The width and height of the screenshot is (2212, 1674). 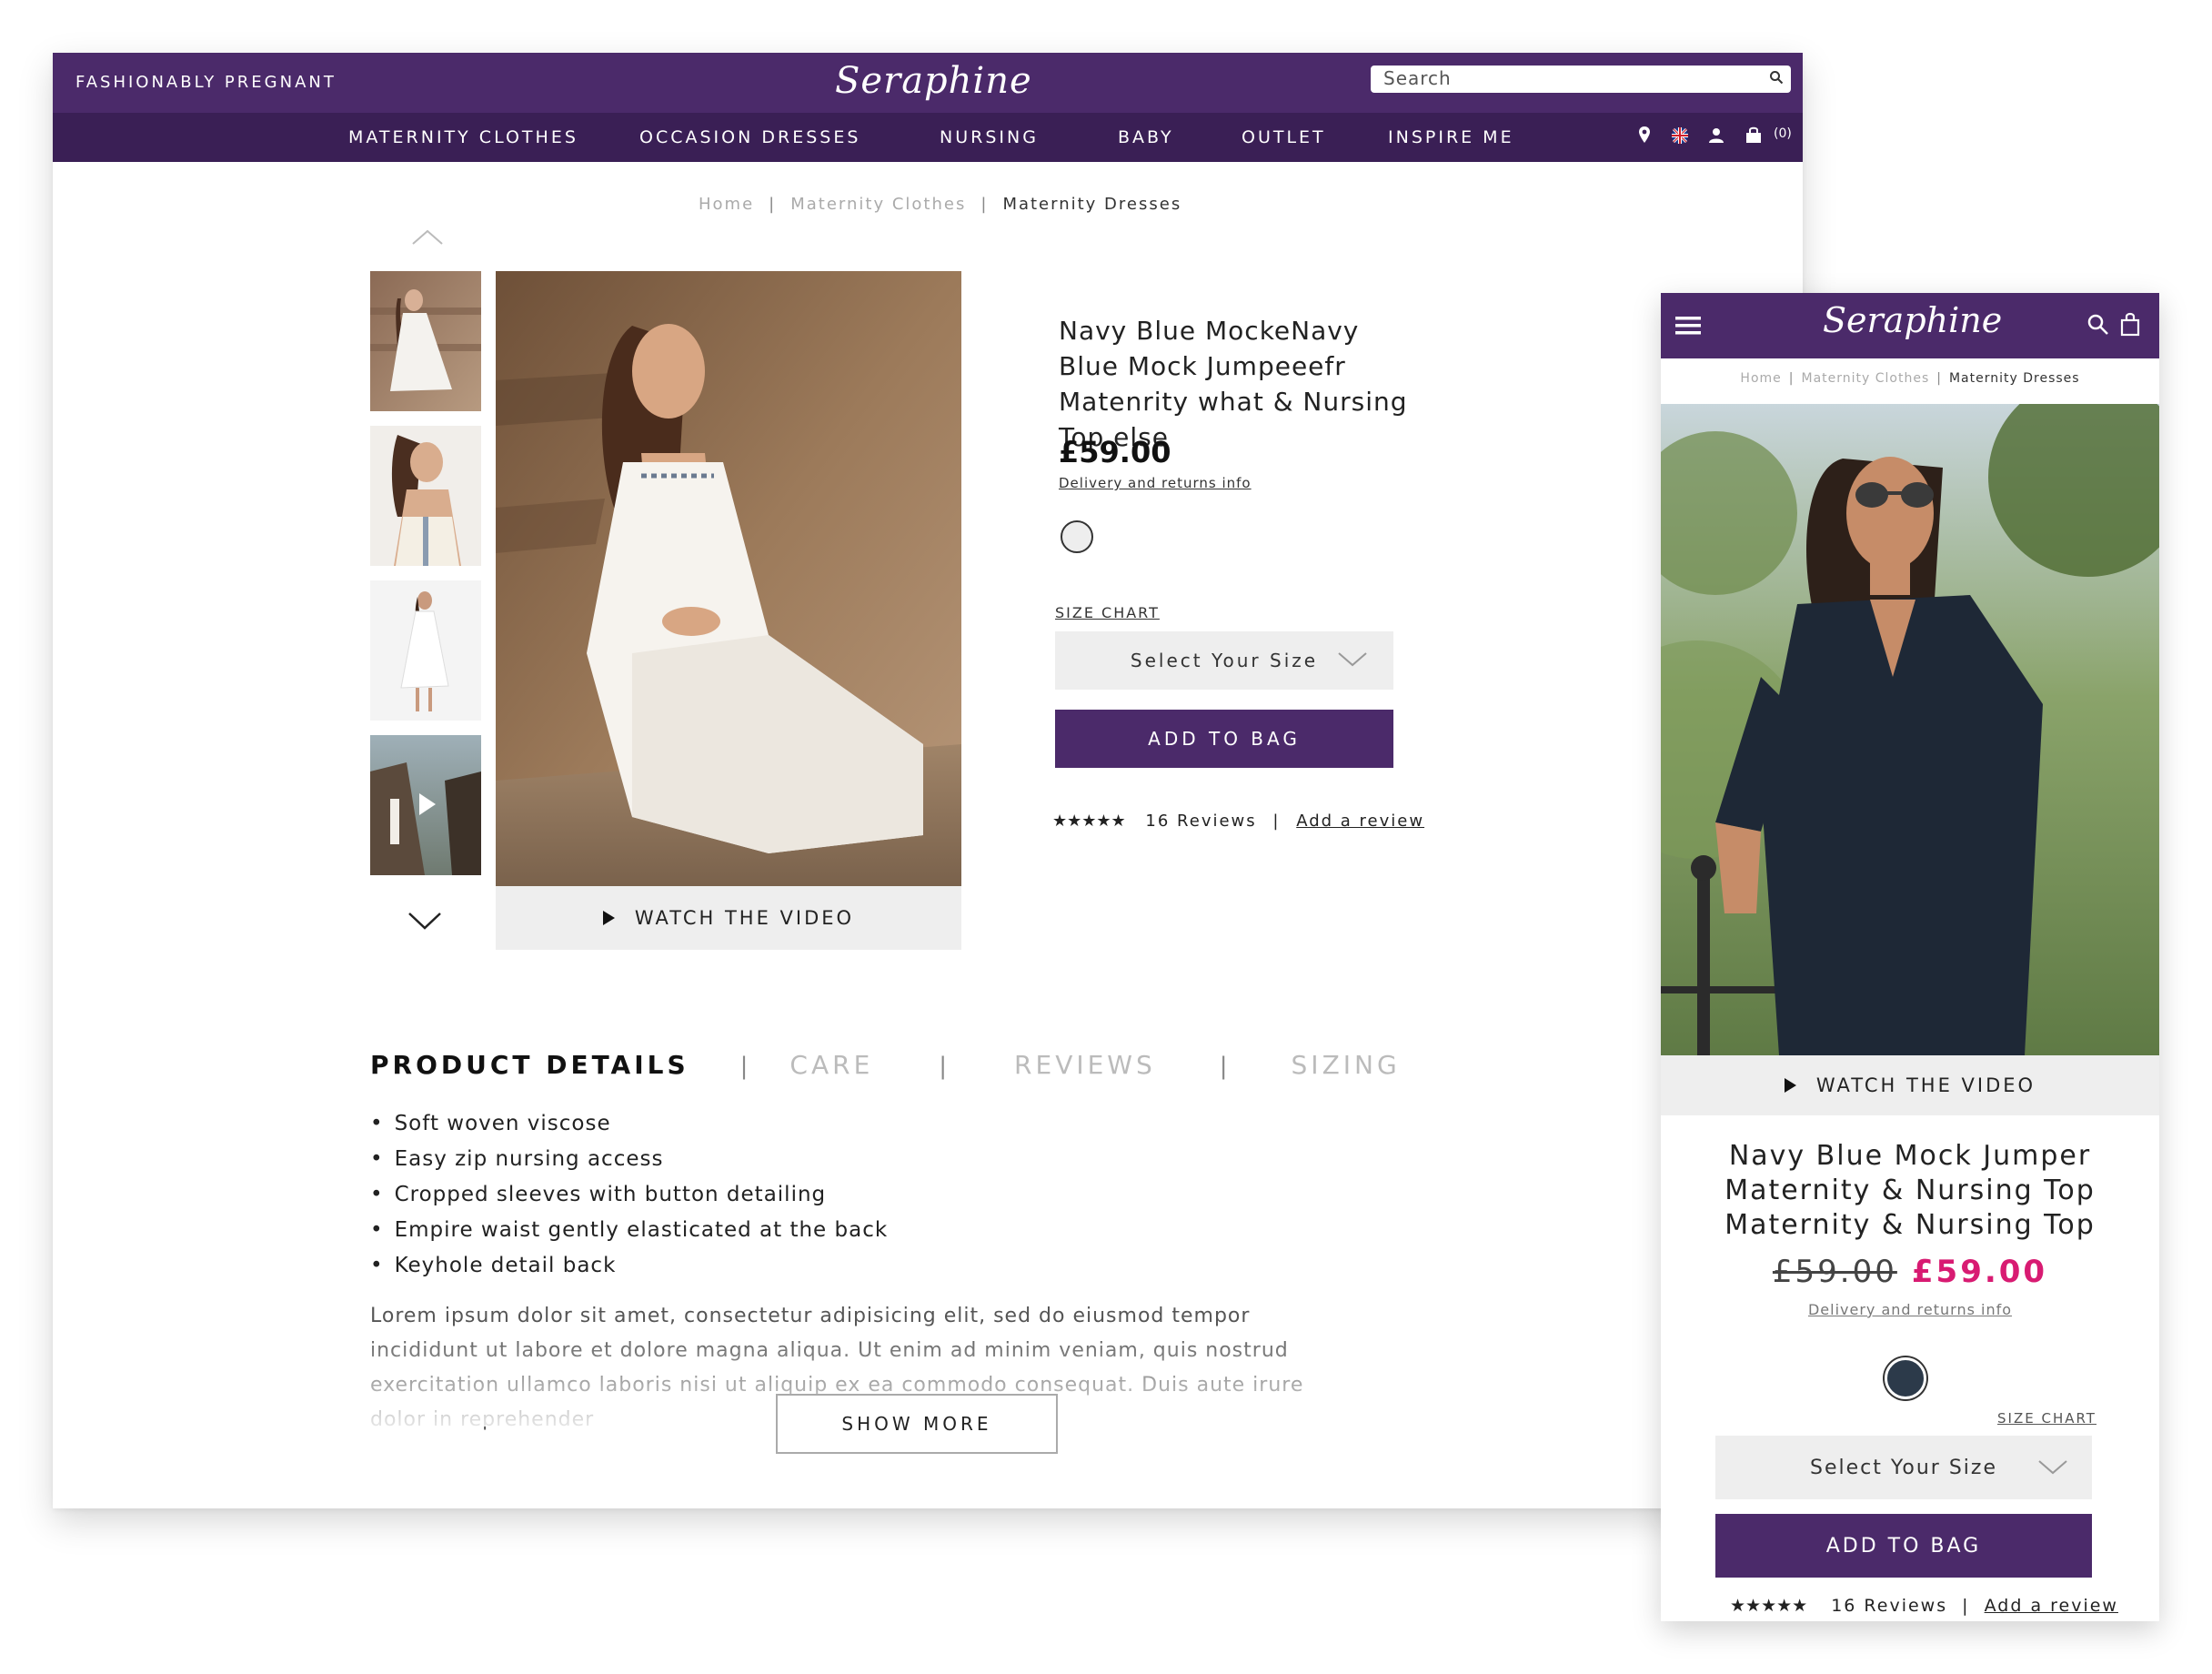 What do you see at coordinates (1910, 1272) in the screenshot?
I see `mobile-price: £59.00 £59.00` at bounding box center [1910, 1272].